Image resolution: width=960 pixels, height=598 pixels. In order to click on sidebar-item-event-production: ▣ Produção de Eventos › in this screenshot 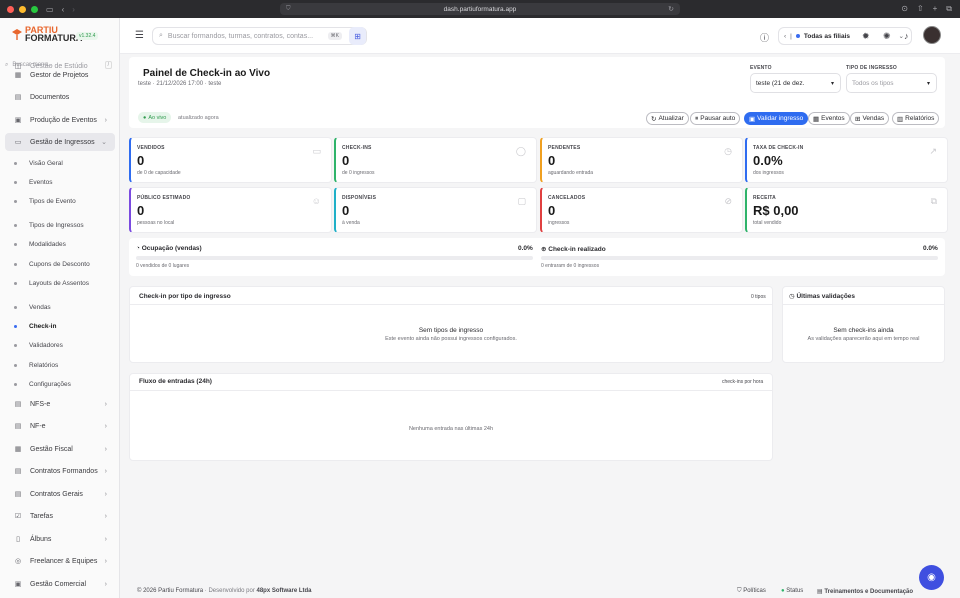, I will do `click(60, 120)`.